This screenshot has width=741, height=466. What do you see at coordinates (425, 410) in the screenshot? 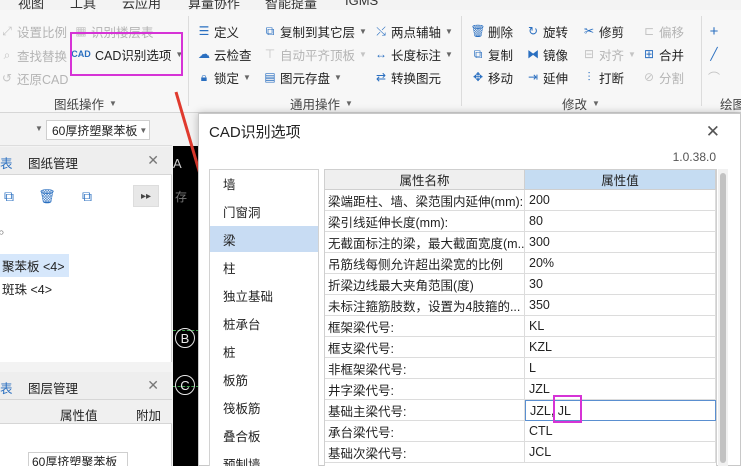
I see `property-name: 基础主梁代号:` at bounding box center [425, 410].